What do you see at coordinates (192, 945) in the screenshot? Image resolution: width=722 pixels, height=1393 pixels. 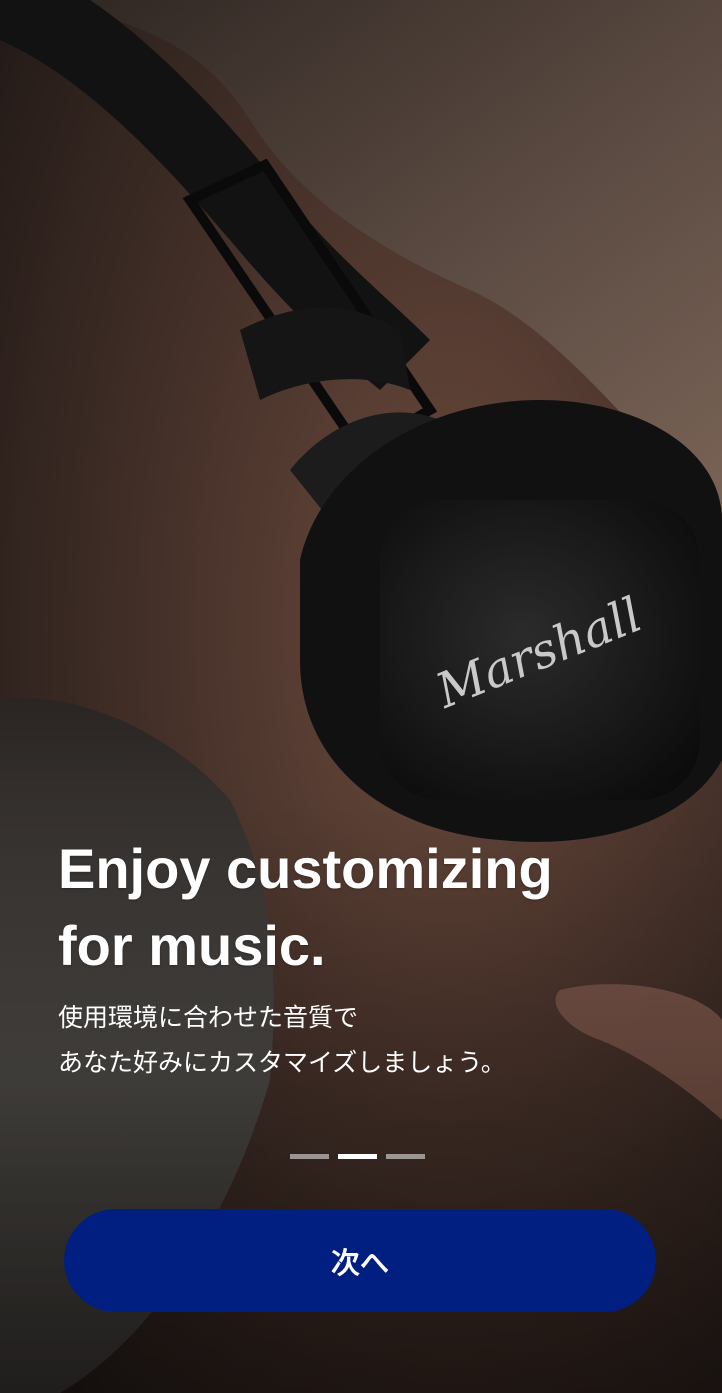 I see `headline-line-2: for music.` at bounding box center [192, 945].